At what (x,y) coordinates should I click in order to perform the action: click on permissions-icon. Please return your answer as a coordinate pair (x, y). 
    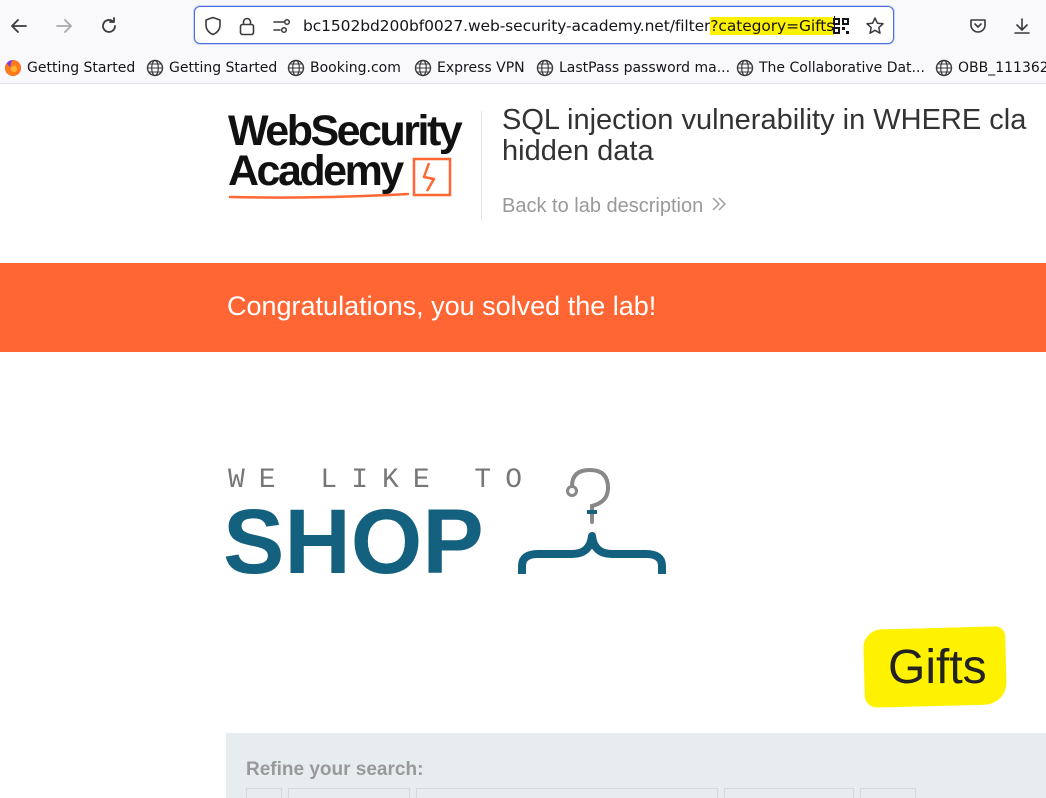
    Looking at the image, I should click on (282, 26).